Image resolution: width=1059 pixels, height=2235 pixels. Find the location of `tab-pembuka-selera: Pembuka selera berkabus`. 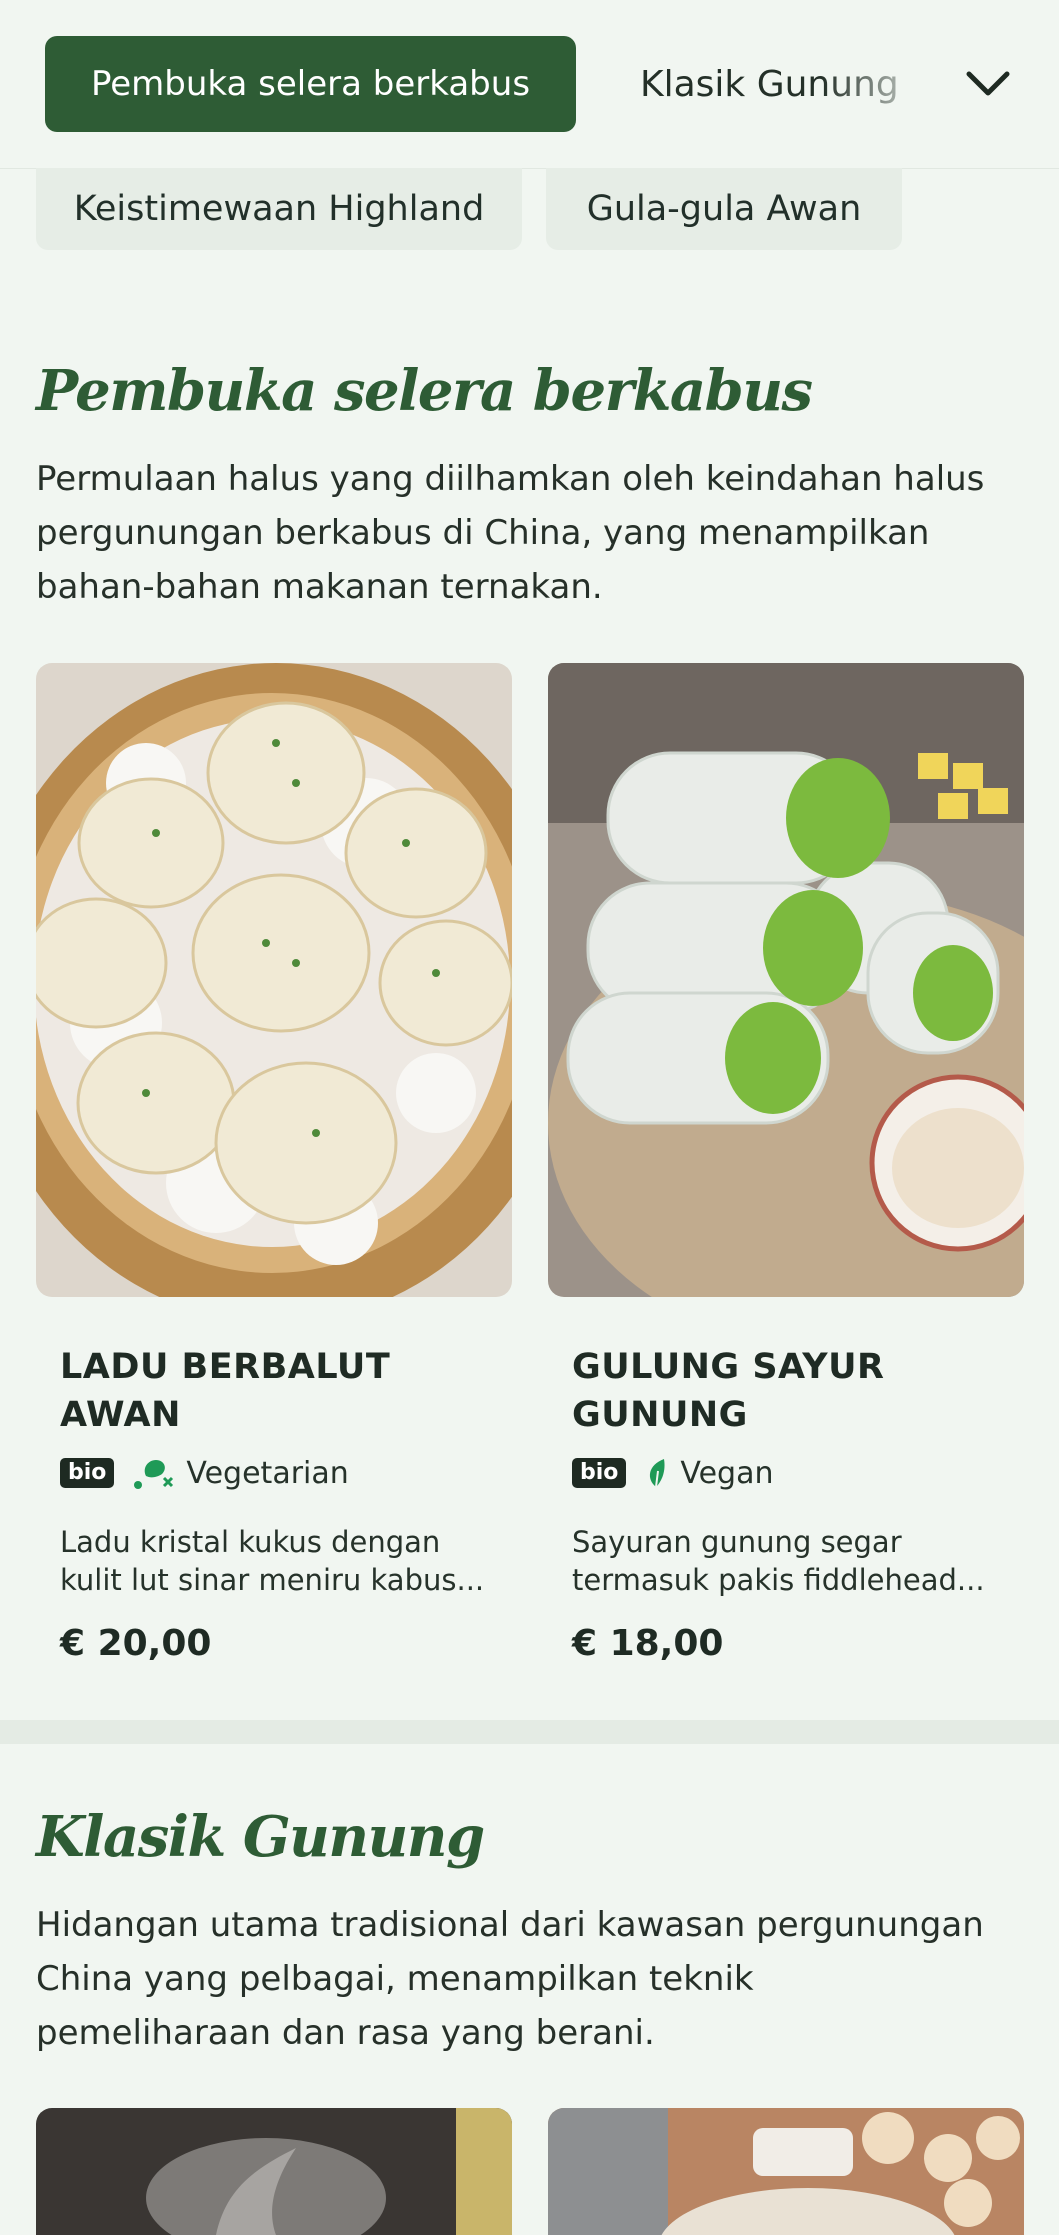

tab-pembuka-selera: Pembuka selera berkabus is located at coordinates (310, 84).